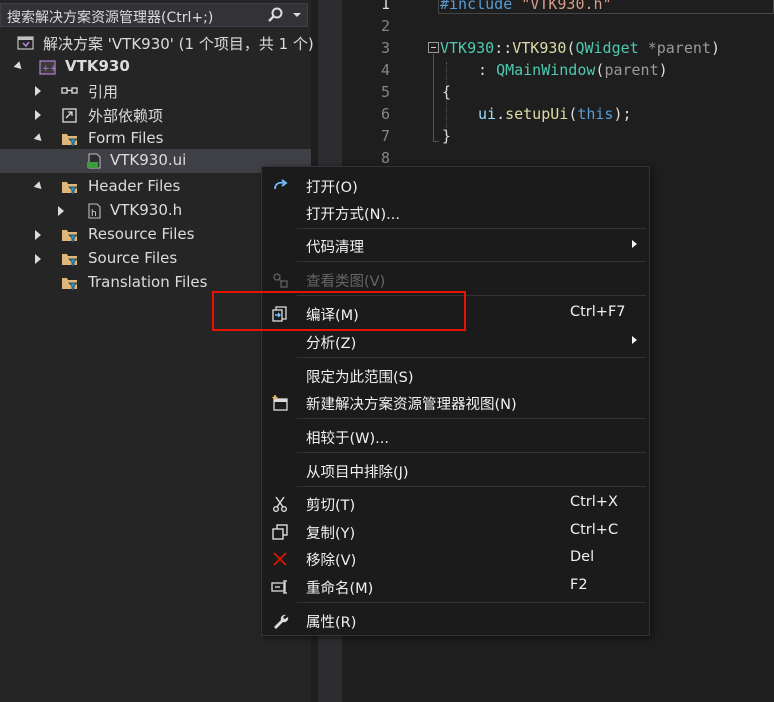 The image size is (774, 702). I want to click on tree-item-external-deps: 外部依赖项, so click(155, 115).